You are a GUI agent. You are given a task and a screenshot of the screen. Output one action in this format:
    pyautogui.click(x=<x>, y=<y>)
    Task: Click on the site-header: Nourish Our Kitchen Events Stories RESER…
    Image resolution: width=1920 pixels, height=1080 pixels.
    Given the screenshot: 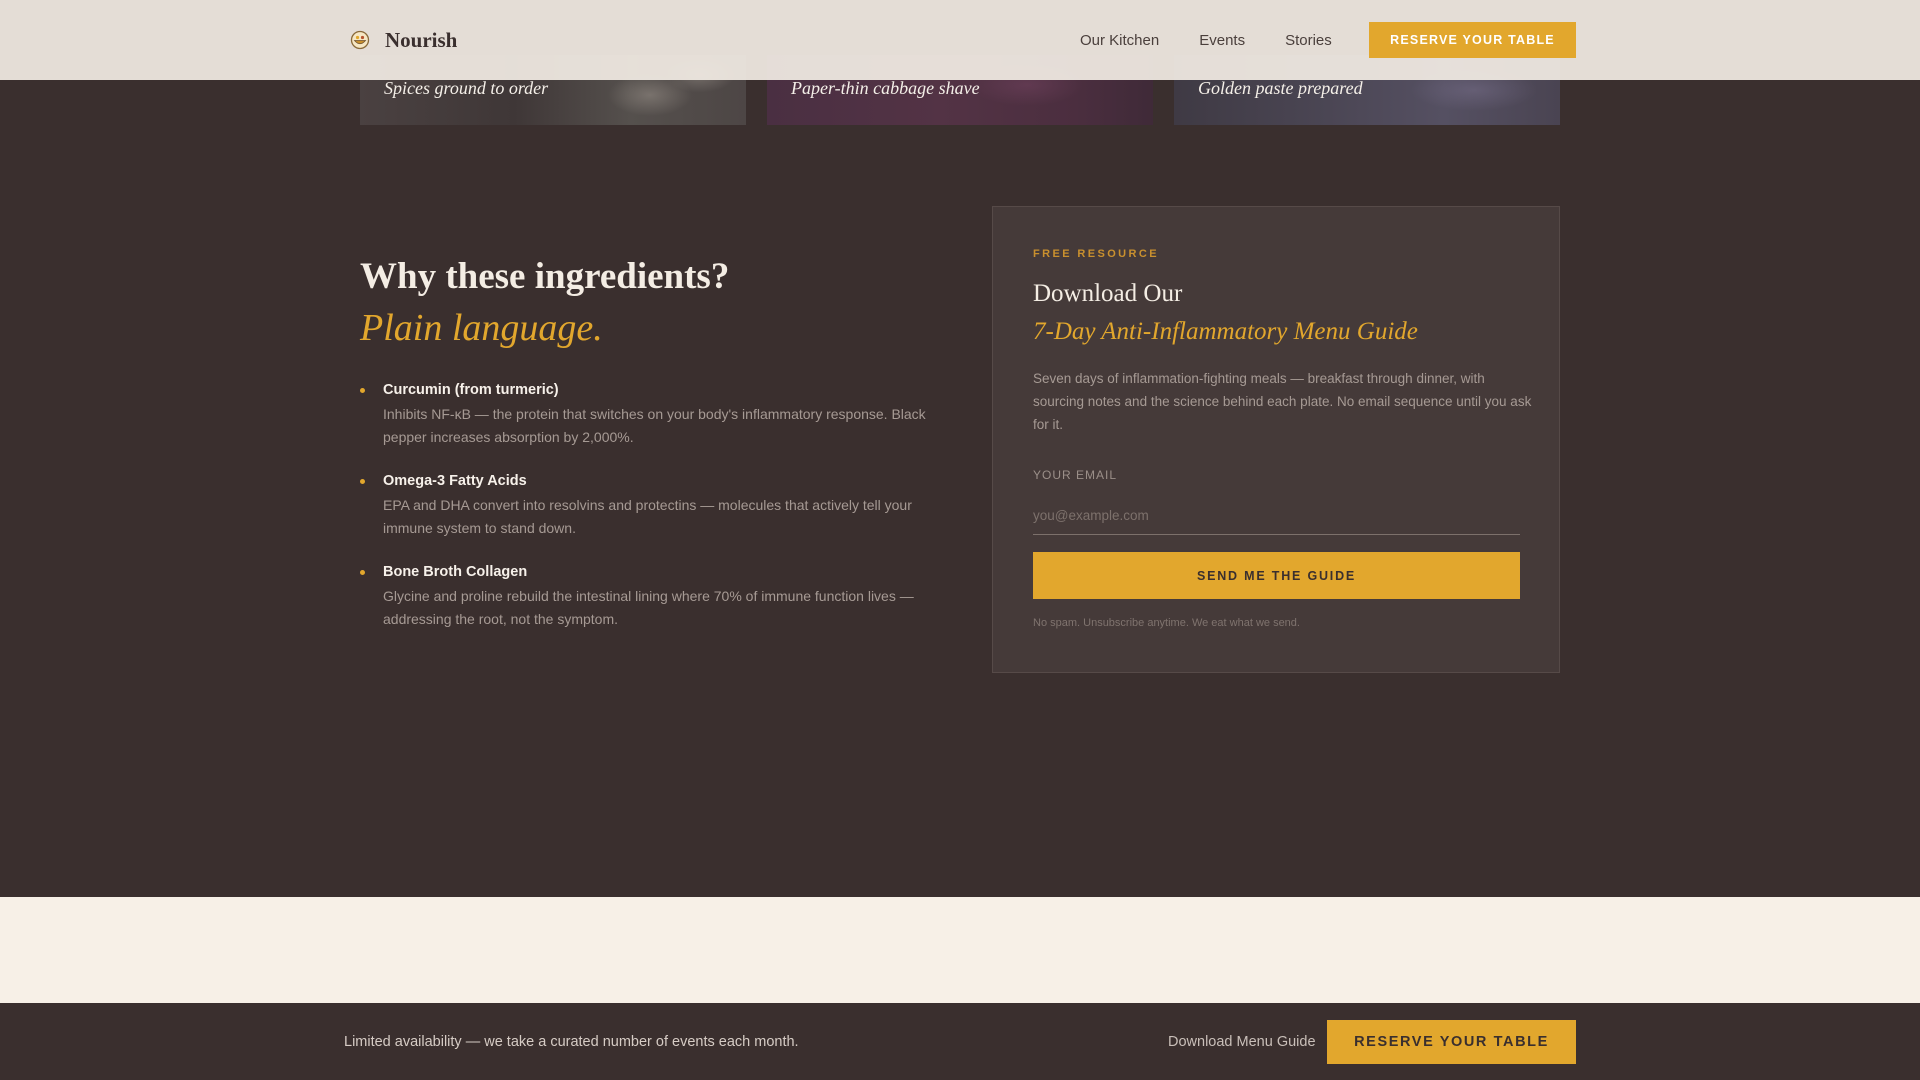 What is the action you would take?
    pyautogui.click(x=960, y=40)
    